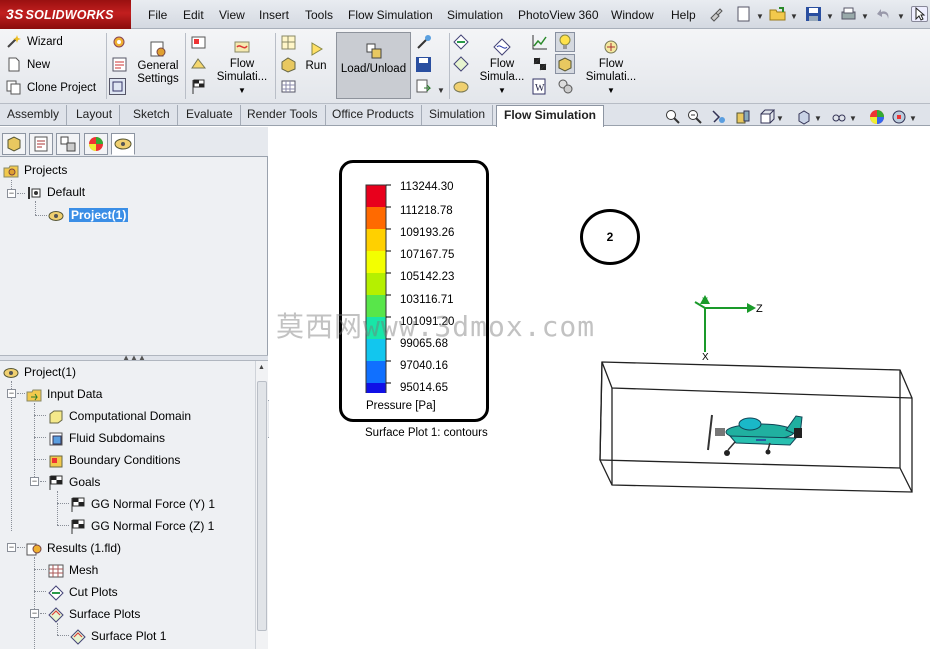 The image size is (930, 649). I want to click on select-pointer-icon, so click(919, 14).